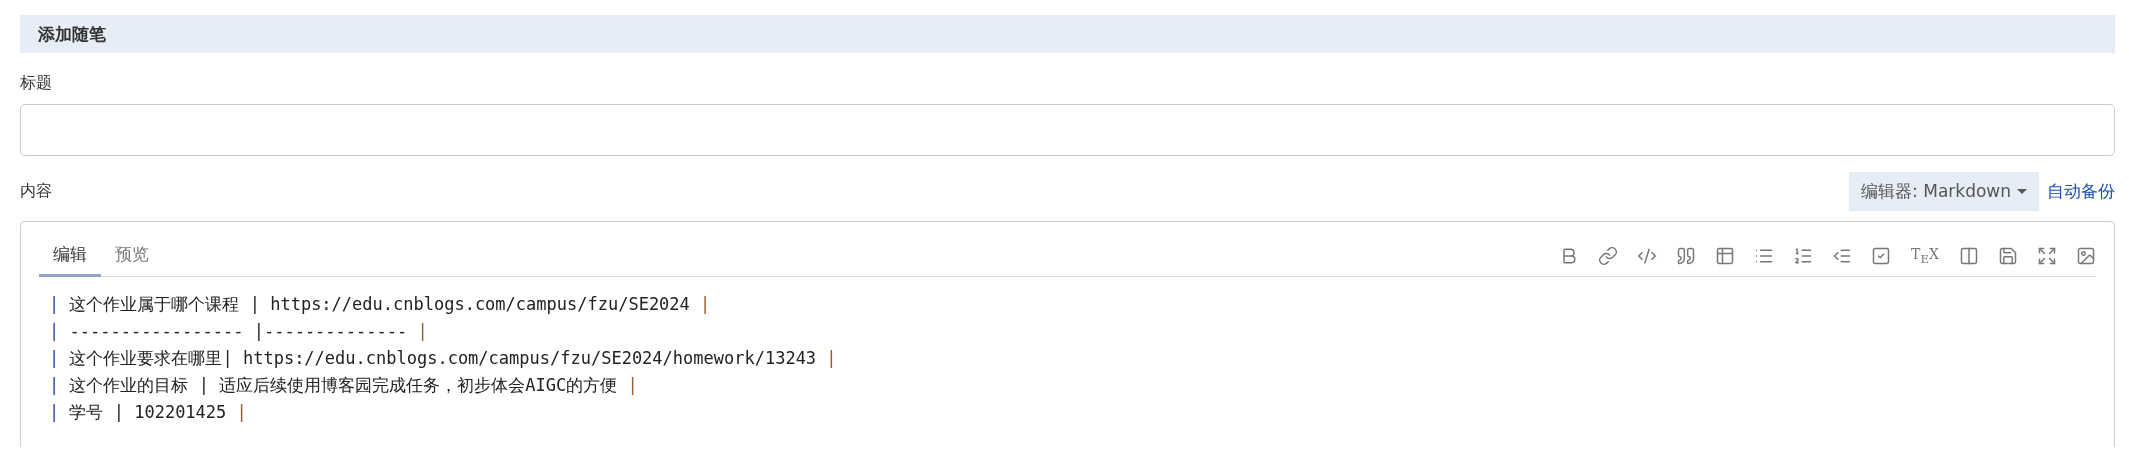  I want to click on editor-line: | 学号 | 102201425 |, so click(148, 412).